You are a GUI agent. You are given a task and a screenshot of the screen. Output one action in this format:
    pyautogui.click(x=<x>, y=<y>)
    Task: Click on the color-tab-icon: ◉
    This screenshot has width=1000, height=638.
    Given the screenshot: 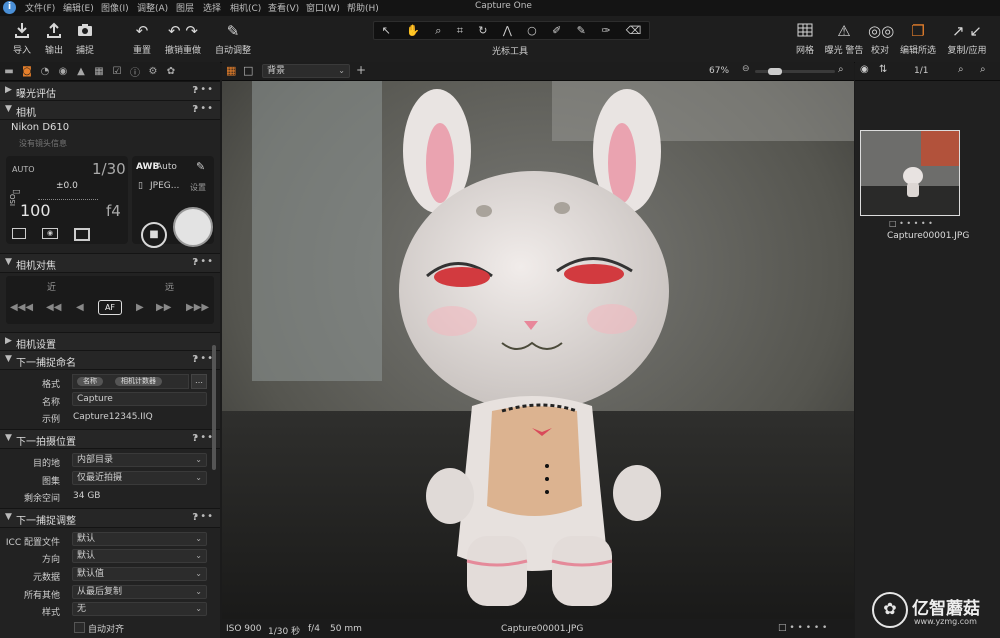 What is the action you would take?
    pyautogui.click(x=63, y=71)
    